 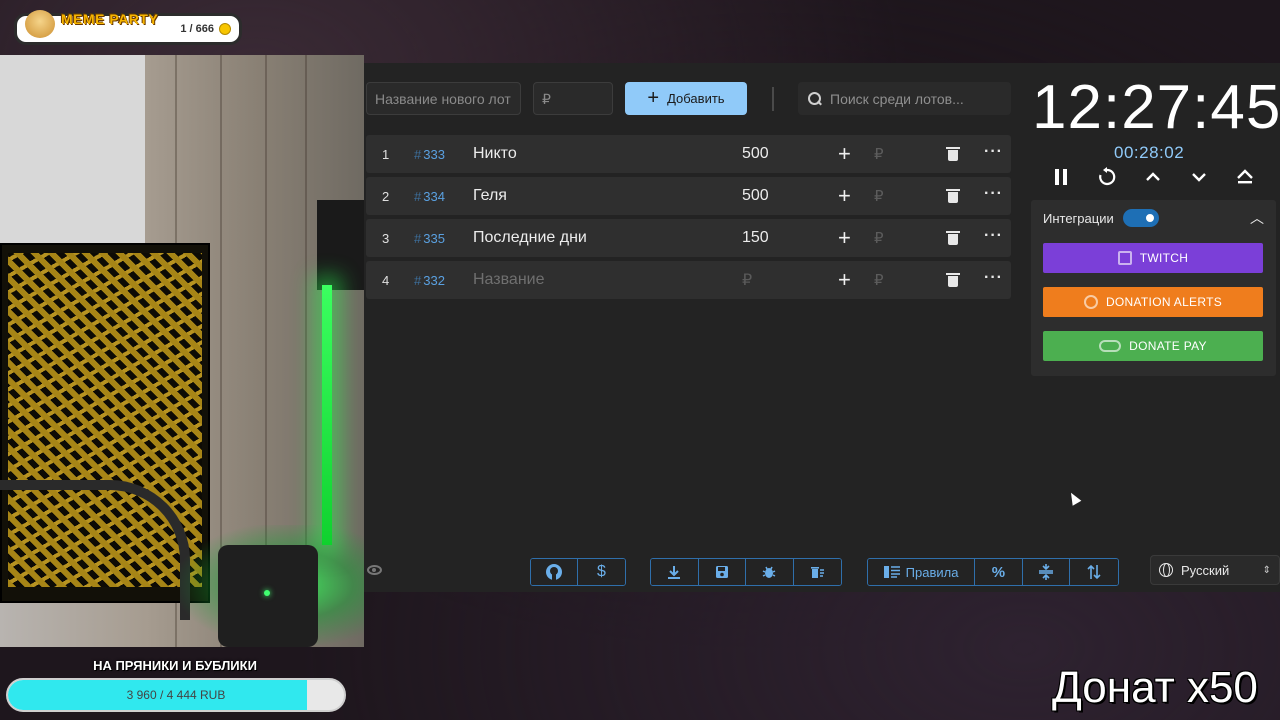 I want to click on lot-name-field: Никто, so click(x=495, y=154).